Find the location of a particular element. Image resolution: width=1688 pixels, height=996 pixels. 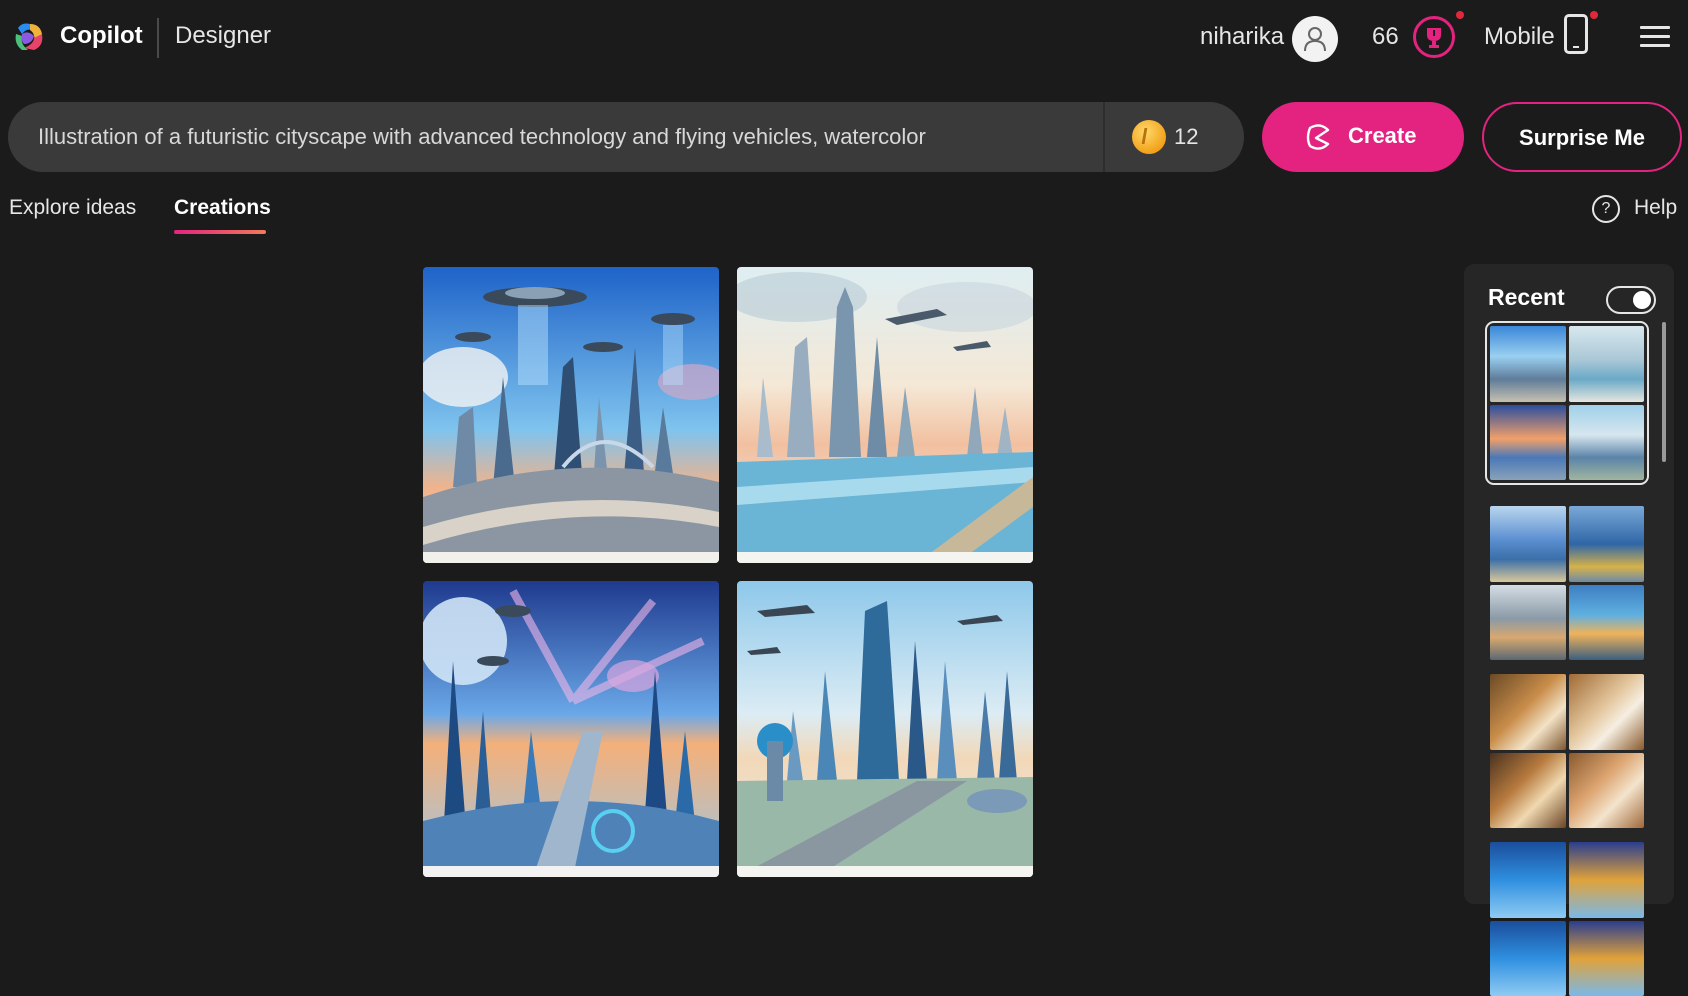

create-icon is located at coordinates (1320, 137).